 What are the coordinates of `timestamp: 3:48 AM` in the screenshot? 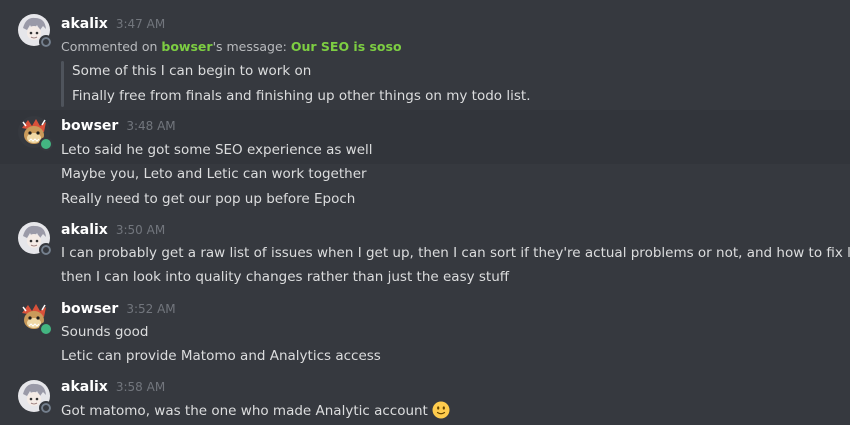 It's located at (150, 126).